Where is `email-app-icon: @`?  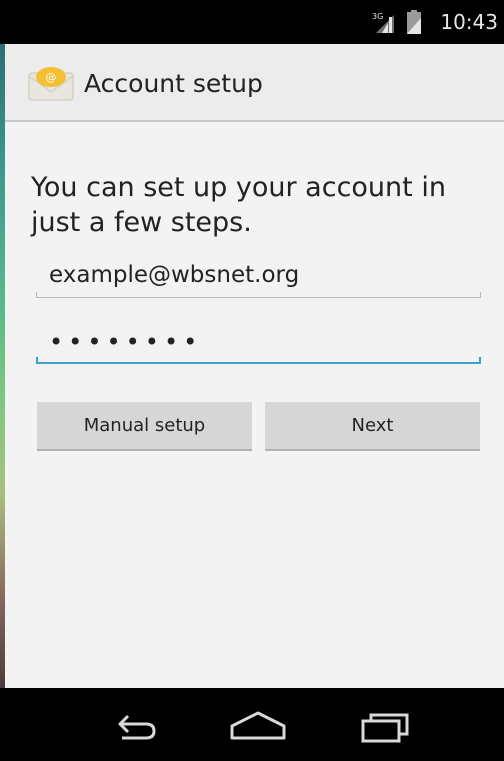 email-app-icon: @ is located at coordinates (51, 83).